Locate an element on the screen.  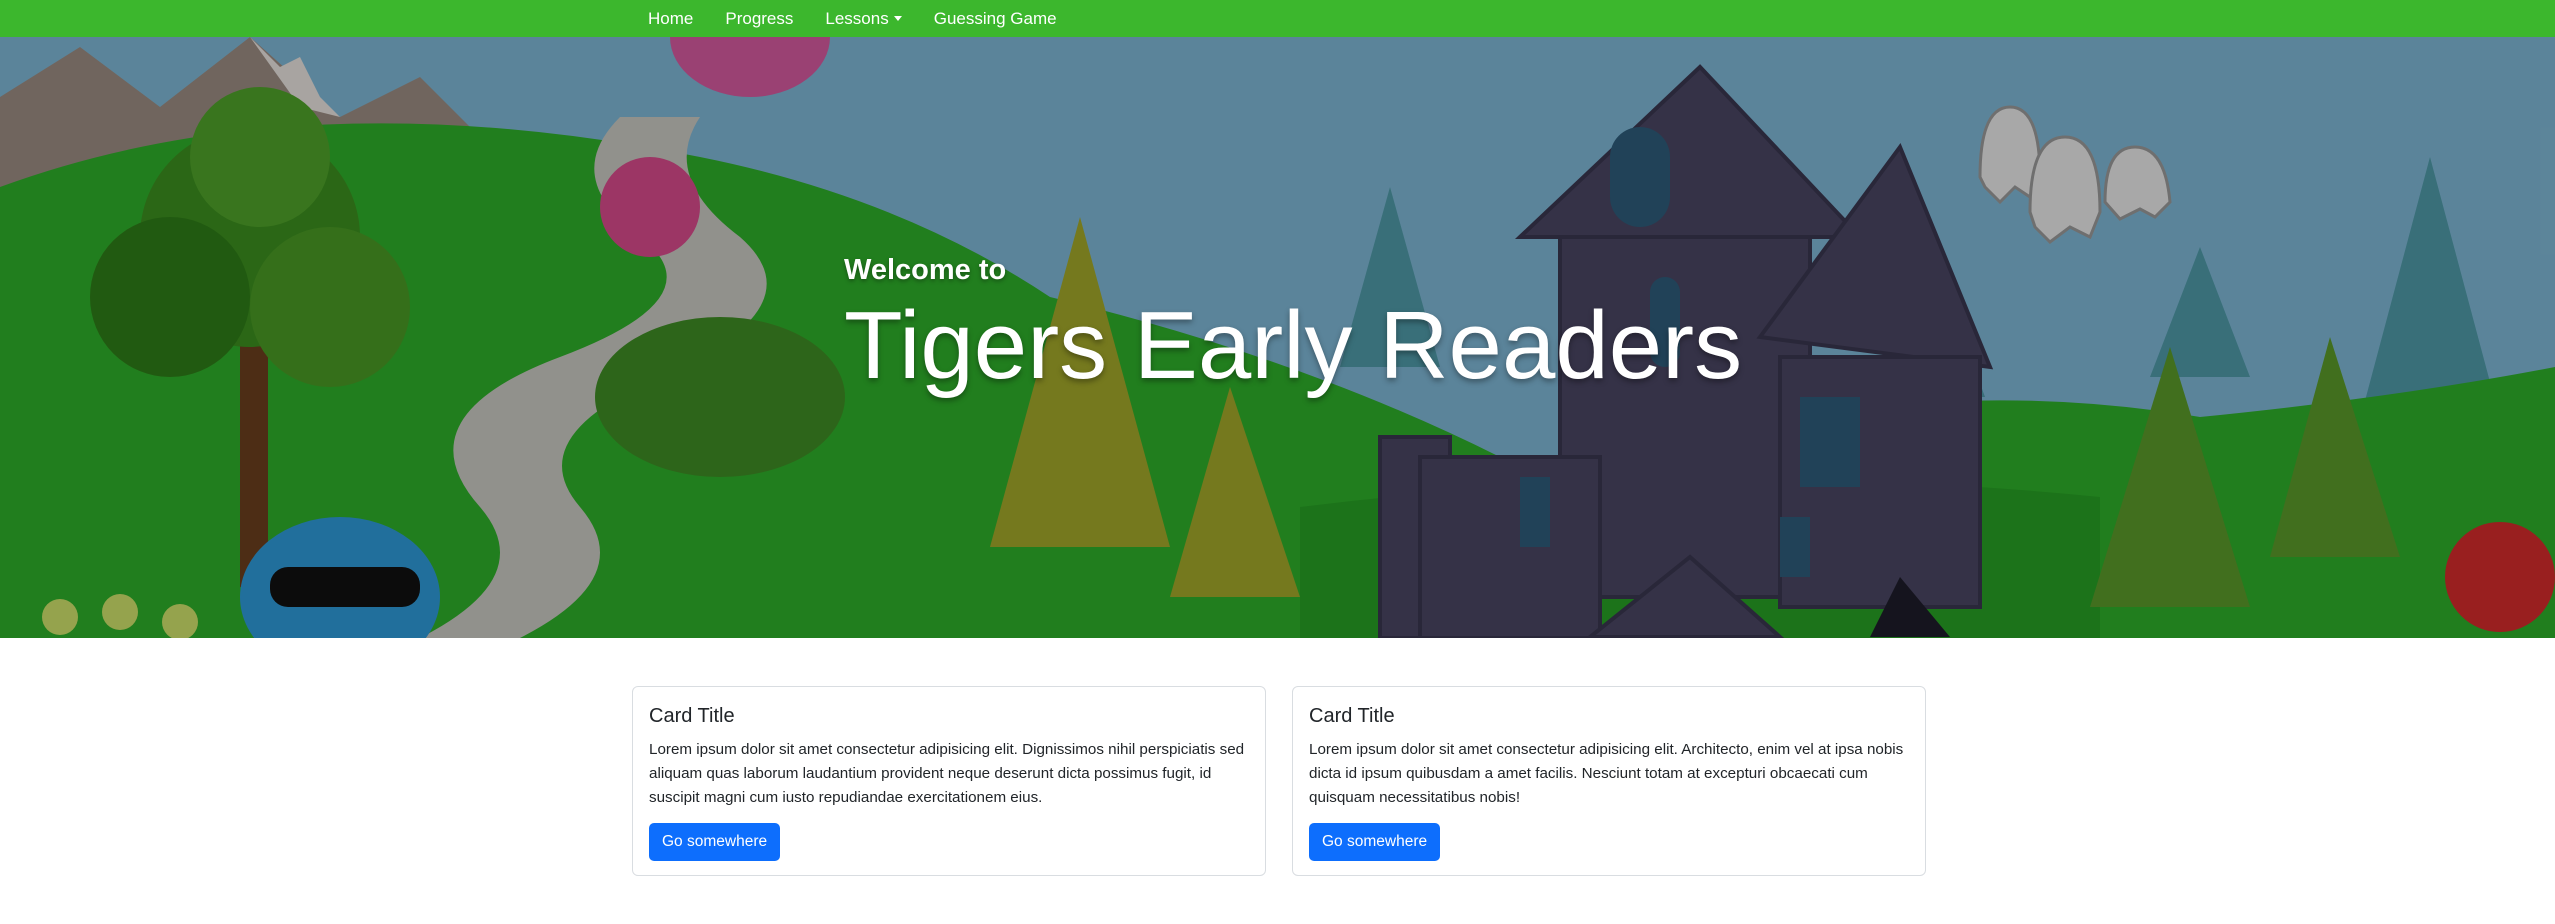
nav-list: Home Progress Lessons Guessing Game is located at coordinates (868, 18).